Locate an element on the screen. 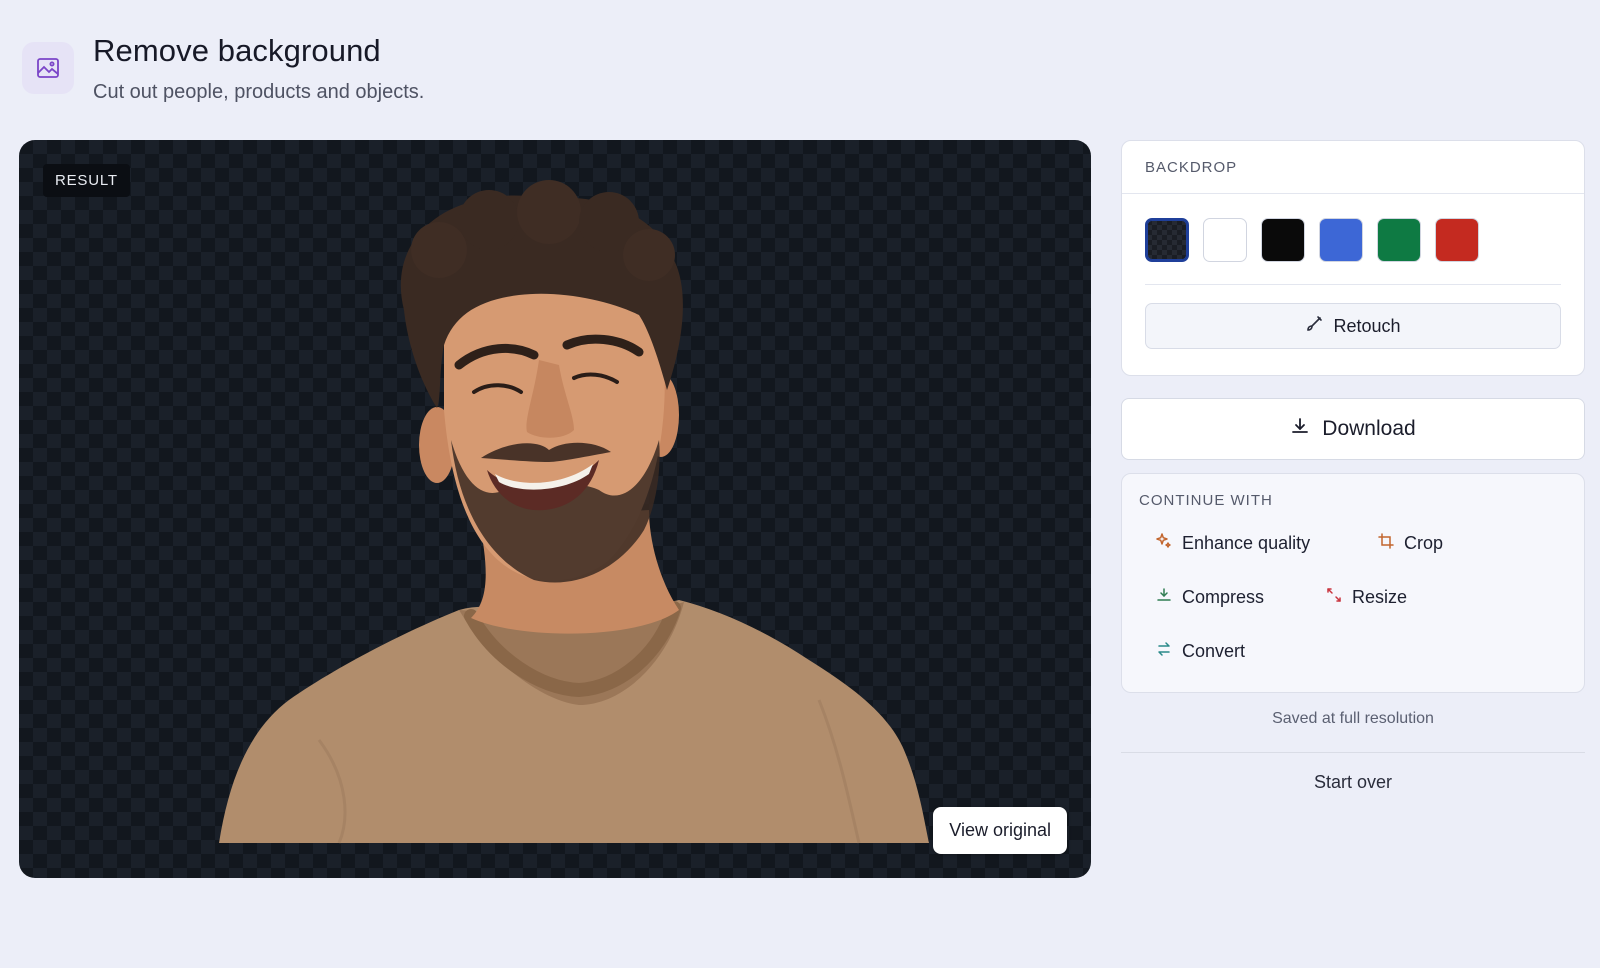 The width and height of the screenshot is (1600, 968). retouch-label: Retouch is located at coordinates (1367, 325).